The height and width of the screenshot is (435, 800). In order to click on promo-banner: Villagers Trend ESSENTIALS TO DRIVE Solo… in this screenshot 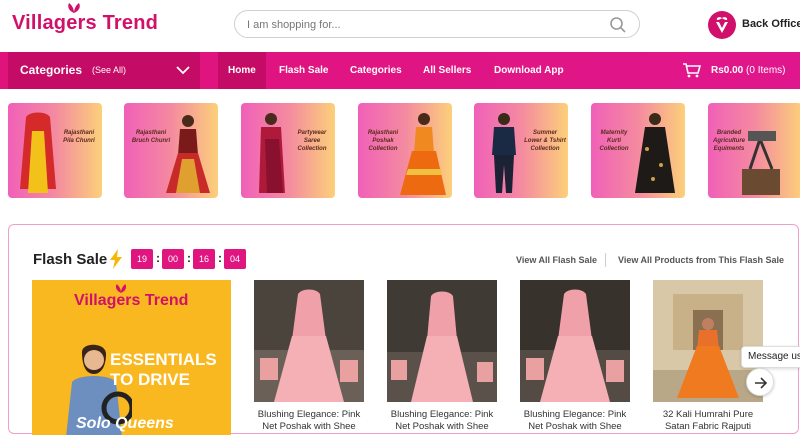, I will do `click(131, 357)`.